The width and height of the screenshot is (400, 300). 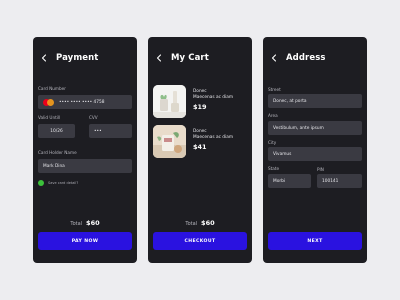 I want to click on area-field: Vestibulum, ante ipsum, so click(x=315, y=128).